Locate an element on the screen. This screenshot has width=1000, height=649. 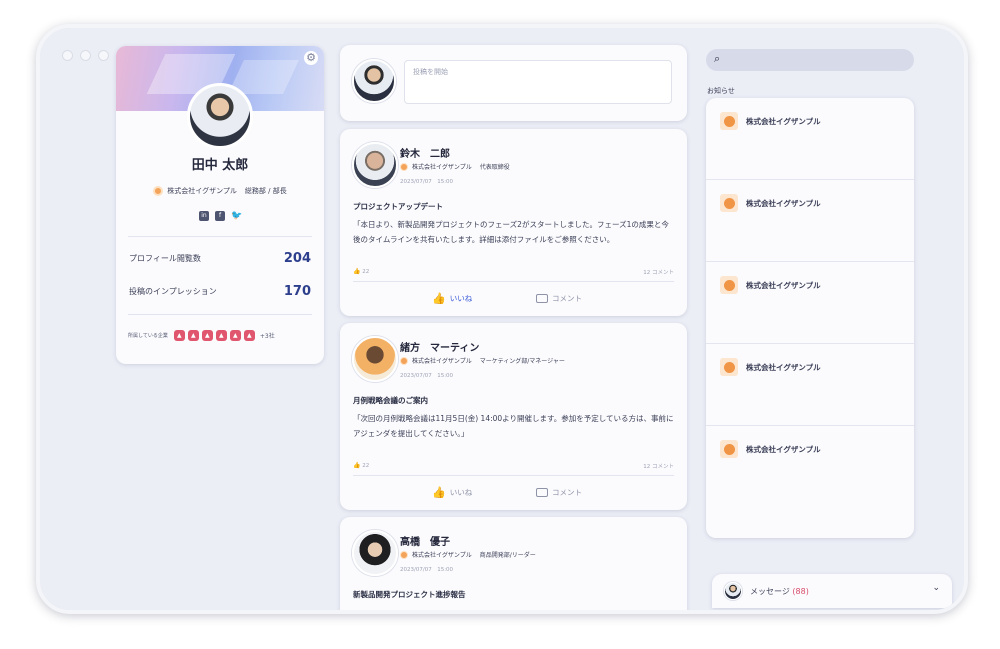
post-author-role: 商品開発部/リーダー is located at coordinates (507, 555).